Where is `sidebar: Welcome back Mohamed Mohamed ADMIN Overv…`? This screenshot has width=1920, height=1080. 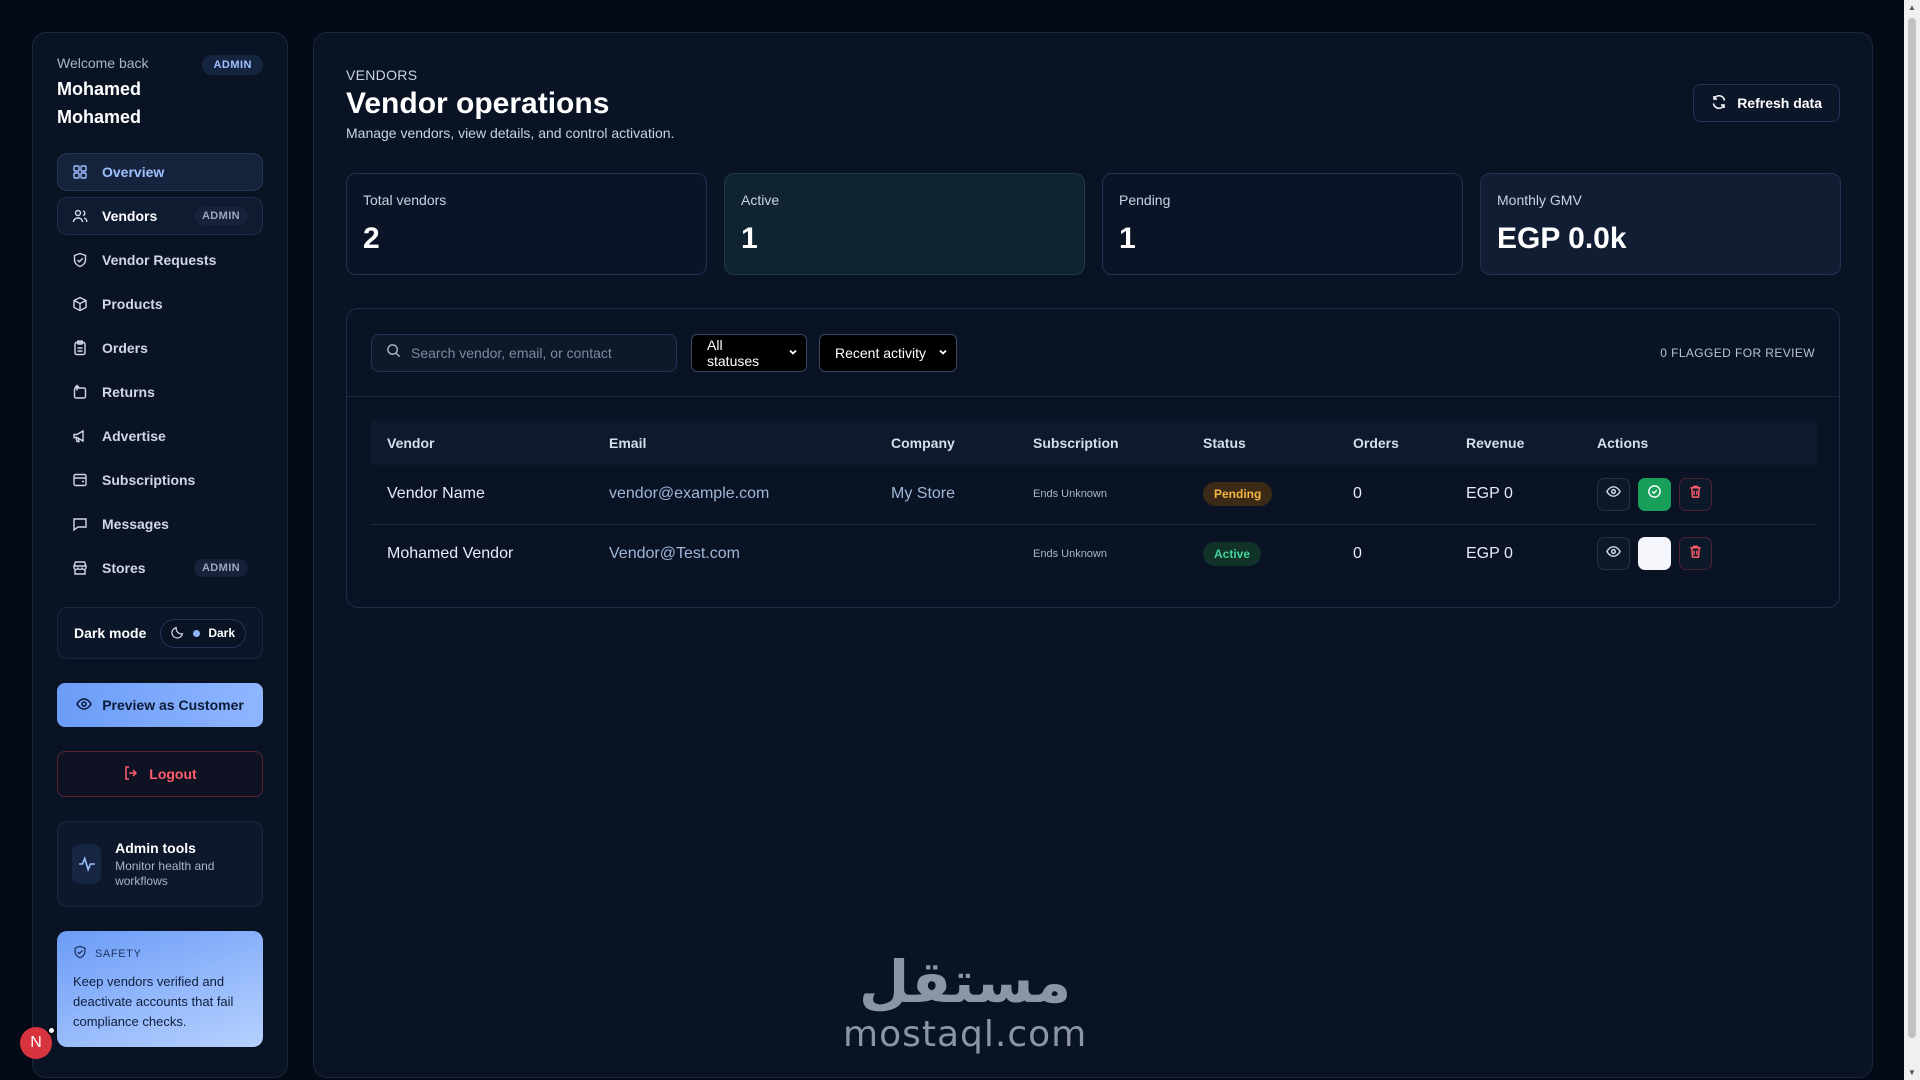
sidebar: Welcome back Mohamed Mohamed ADMIN Overv… is located at coordinates (160, 555).